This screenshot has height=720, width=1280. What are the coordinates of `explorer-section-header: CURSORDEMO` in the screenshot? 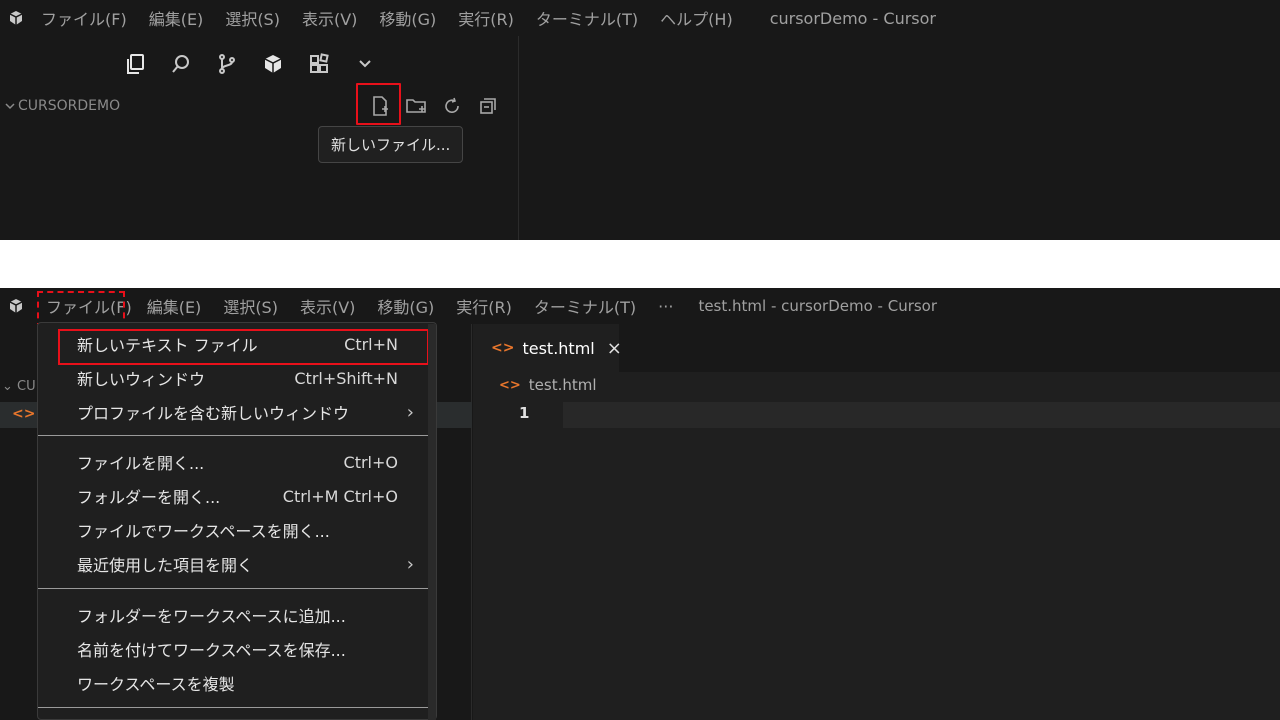 It's located at (62, 106).